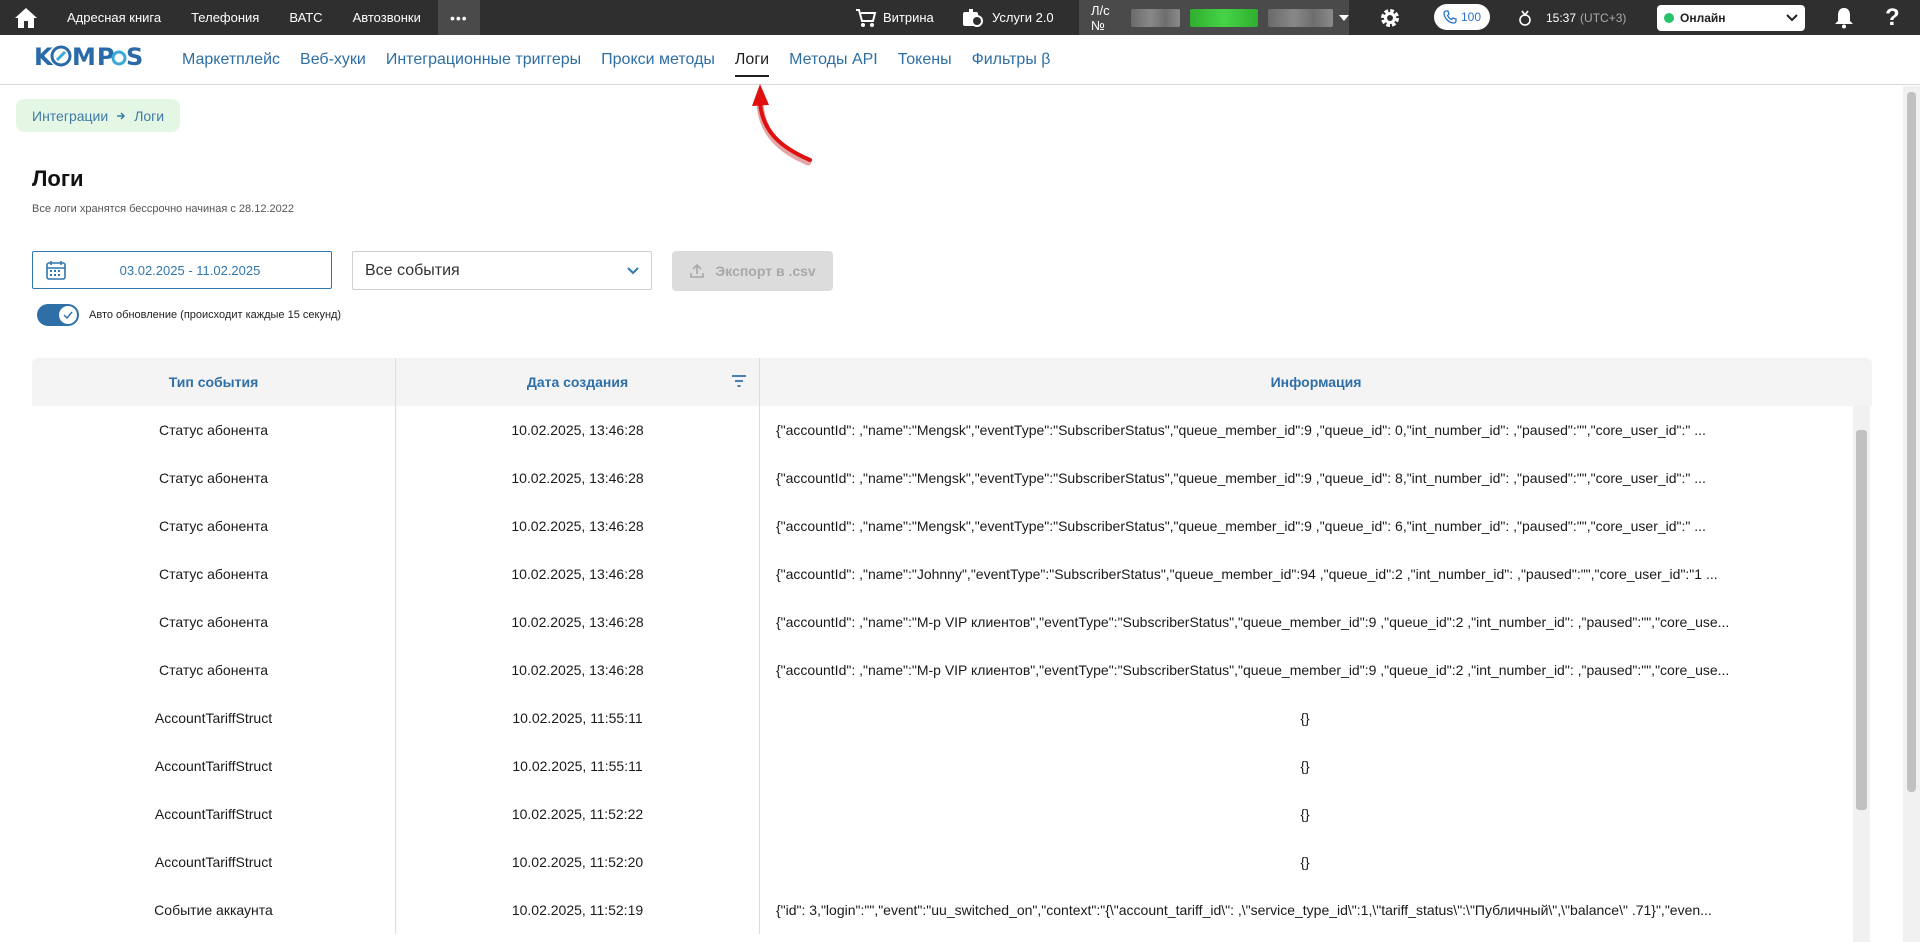  Describe the element at coordinates (96, 60) in the screenshot. I see `kompas-logo: K MP S` at that location.